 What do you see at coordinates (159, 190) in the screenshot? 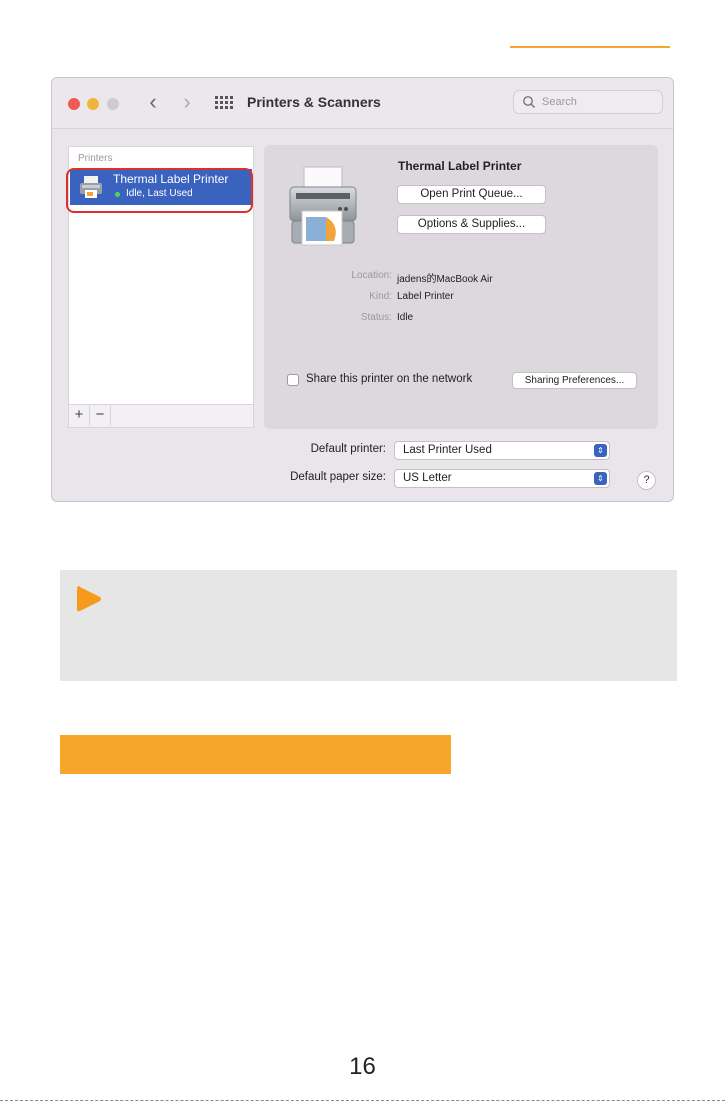
I see `selection-highlight-annotation` at bounding box center [159, 190].